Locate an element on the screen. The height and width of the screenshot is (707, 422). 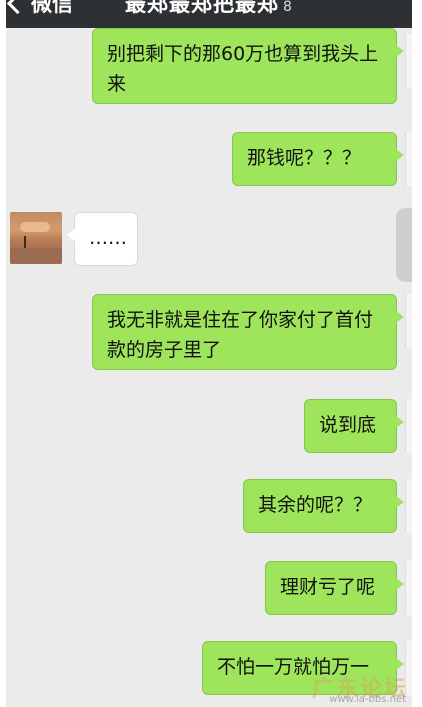
message-bubble-outgoing: 说到底 is located at coordinates (354, 426).